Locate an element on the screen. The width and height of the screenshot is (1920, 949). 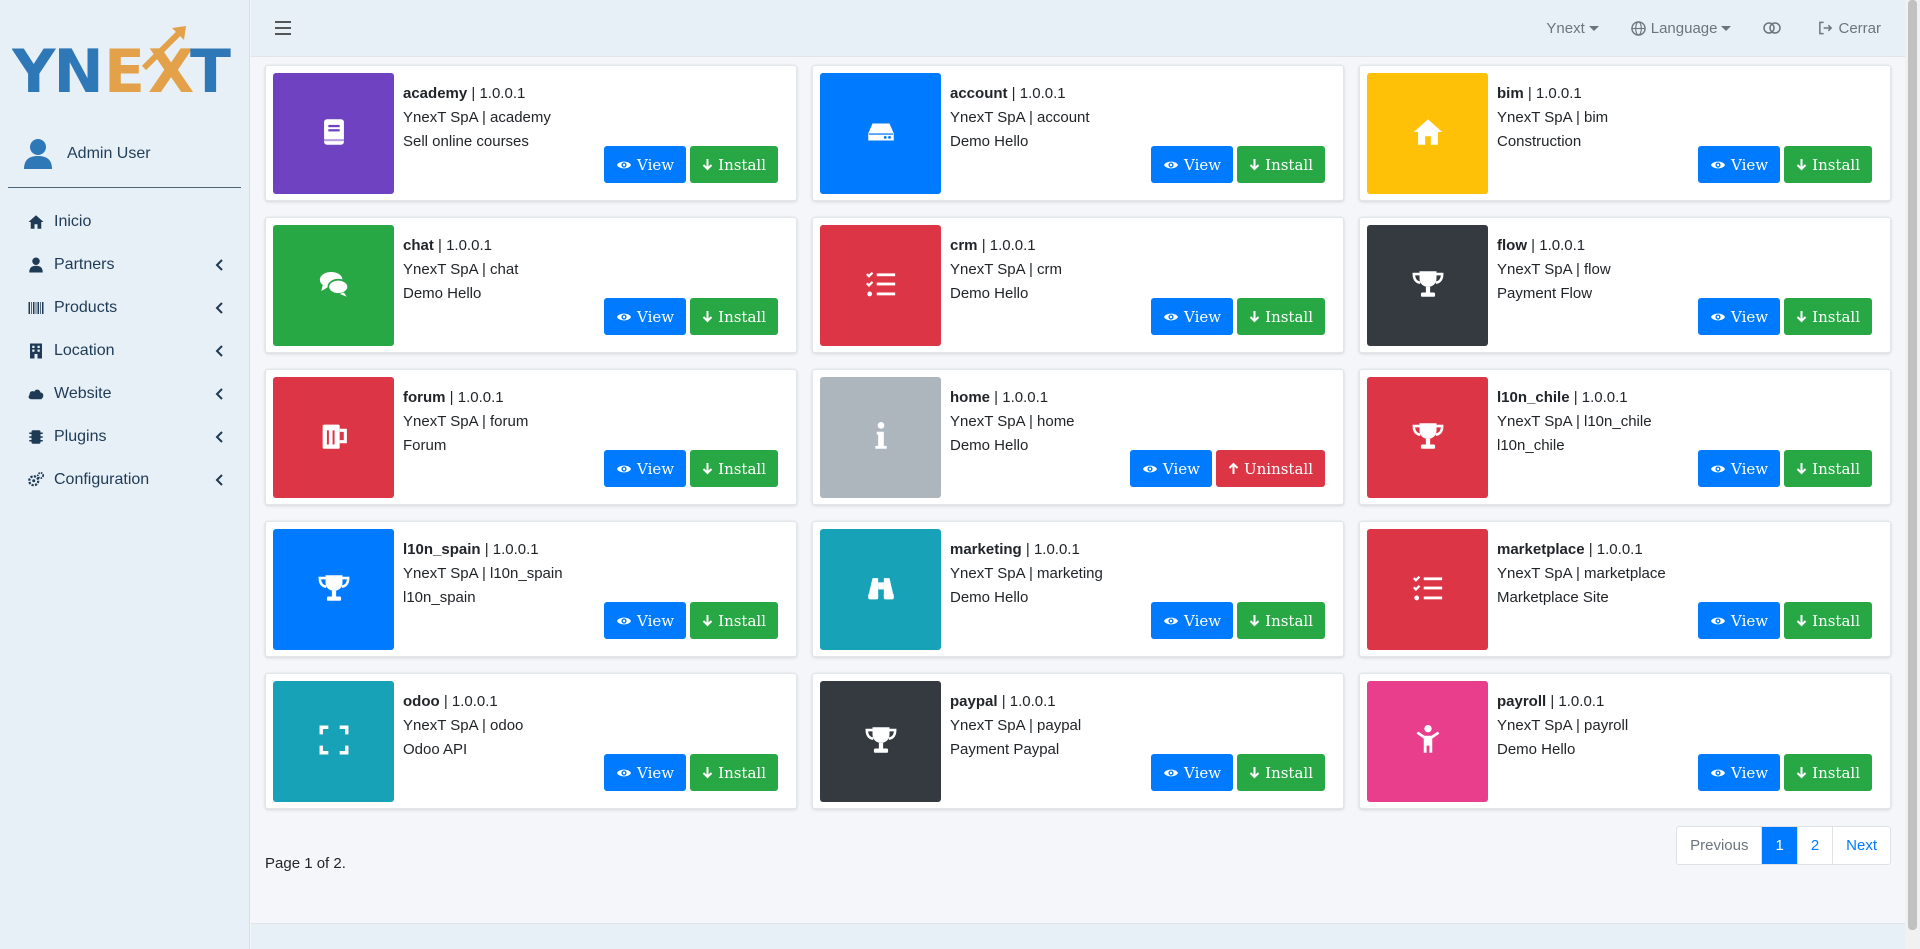
user-avatar-icon is located at coordinates (38, 153).